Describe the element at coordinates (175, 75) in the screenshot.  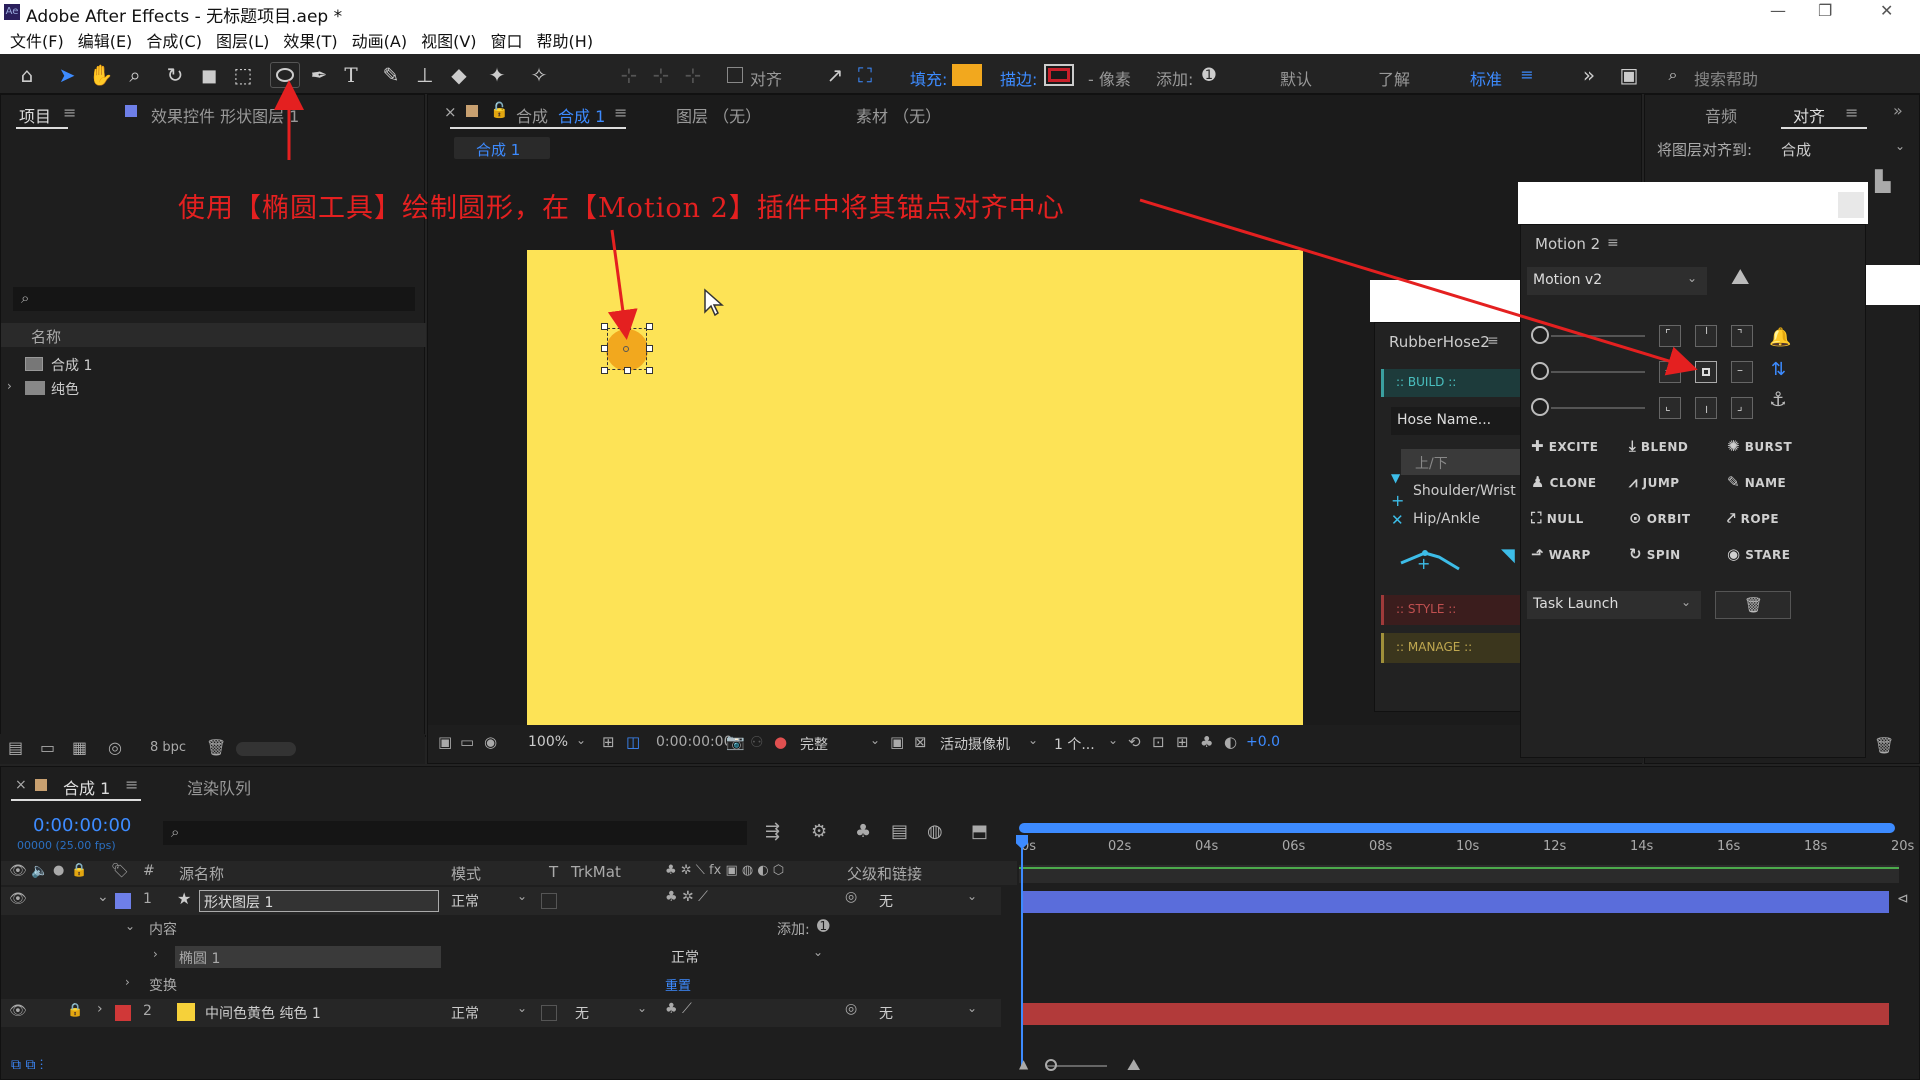
I see `rotate-tool-icon: ↻` at that location.